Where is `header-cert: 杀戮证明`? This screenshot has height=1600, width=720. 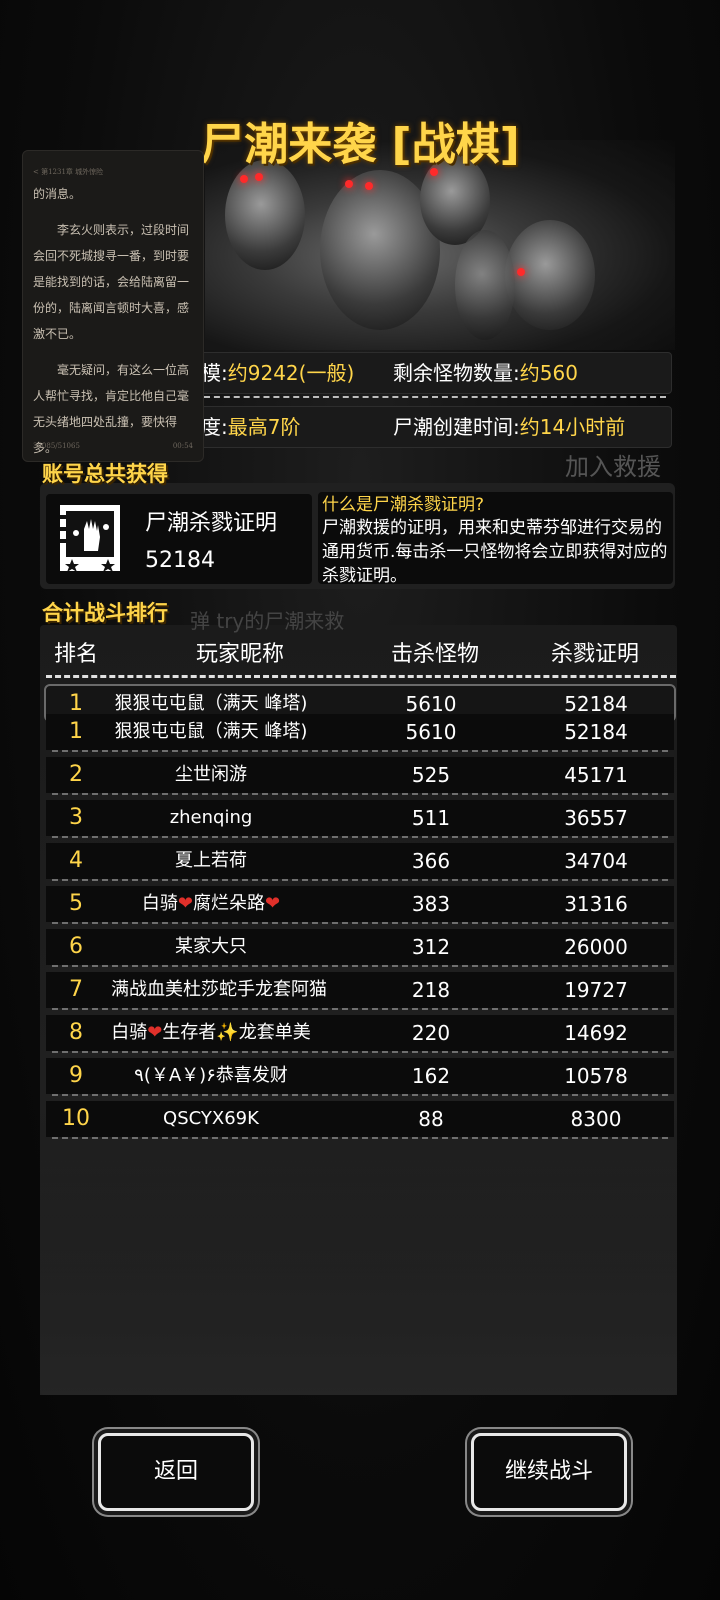 header-cert: 杀戮证明 is located at coordinates (594, 654).